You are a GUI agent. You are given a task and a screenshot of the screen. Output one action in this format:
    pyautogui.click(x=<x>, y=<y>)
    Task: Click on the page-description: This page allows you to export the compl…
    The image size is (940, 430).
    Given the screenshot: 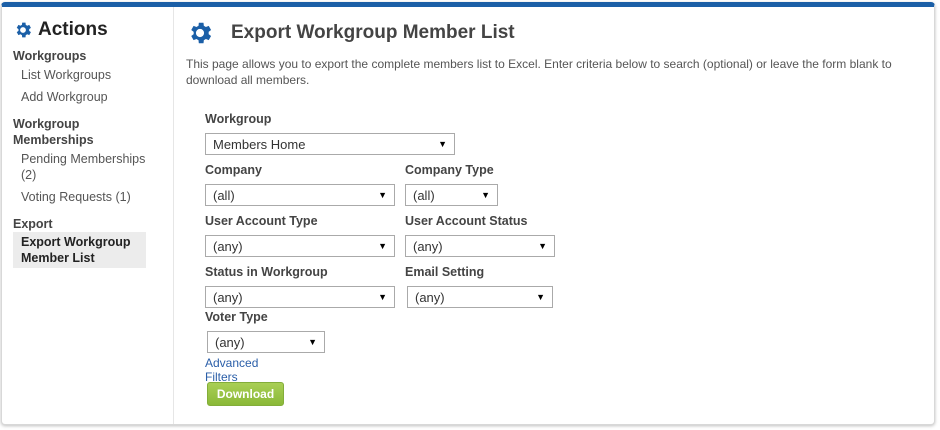 What is the action you would take?
    pyautogui.click(x=539, y=72)
    